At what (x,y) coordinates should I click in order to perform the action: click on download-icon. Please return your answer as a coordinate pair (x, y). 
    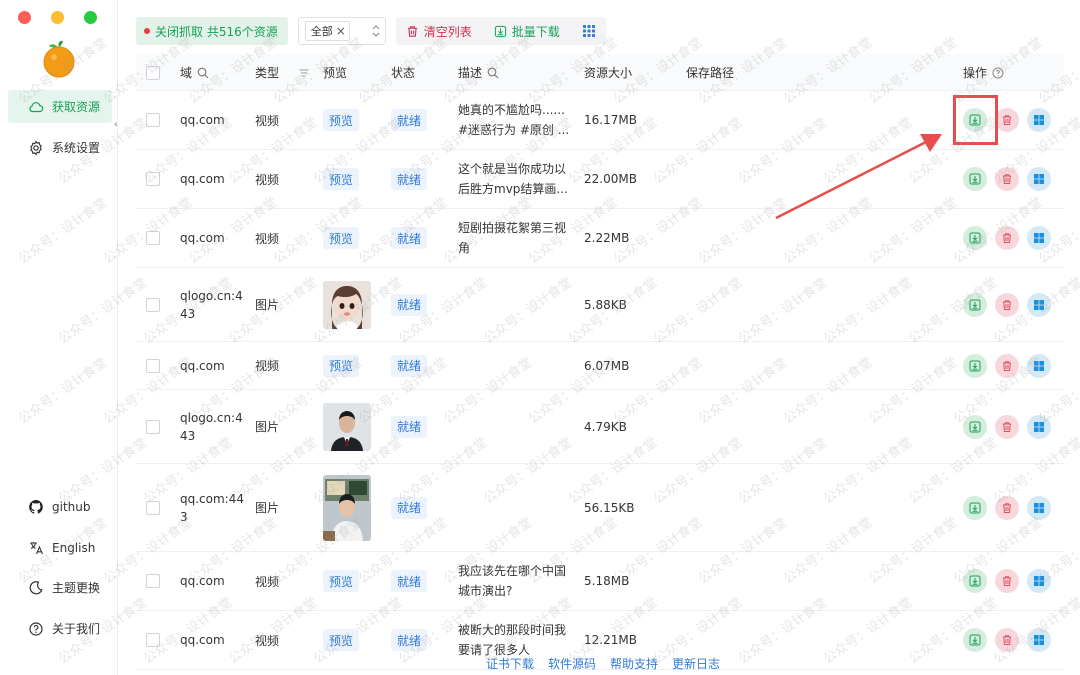
    Looking at the image, I should click on (975, 581).